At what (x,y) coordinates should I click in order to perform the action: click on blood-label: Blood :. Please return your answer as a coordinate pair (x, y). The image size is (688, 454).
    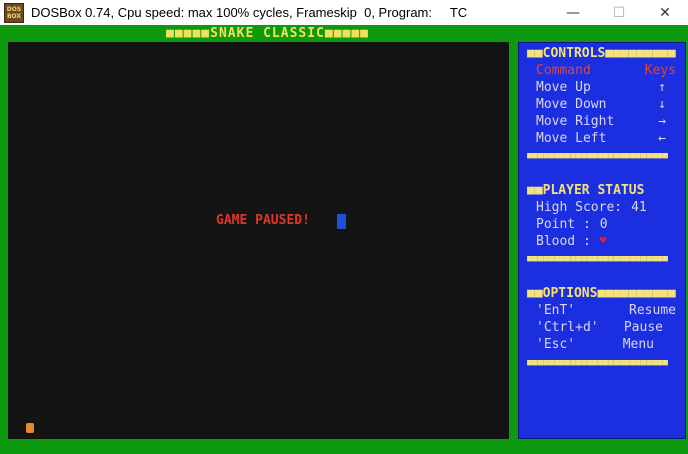
    Looking at the image, I should click on (563, 241).